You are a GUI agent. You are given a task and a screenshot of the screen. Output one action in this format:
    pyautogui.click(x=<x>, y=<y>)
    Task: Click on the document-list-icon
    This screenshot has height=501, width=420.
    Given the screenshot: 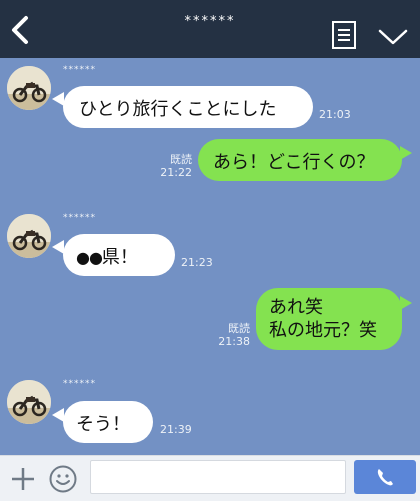 What is the action you would take?
    pyautogui.click(x=344, y=35)
    